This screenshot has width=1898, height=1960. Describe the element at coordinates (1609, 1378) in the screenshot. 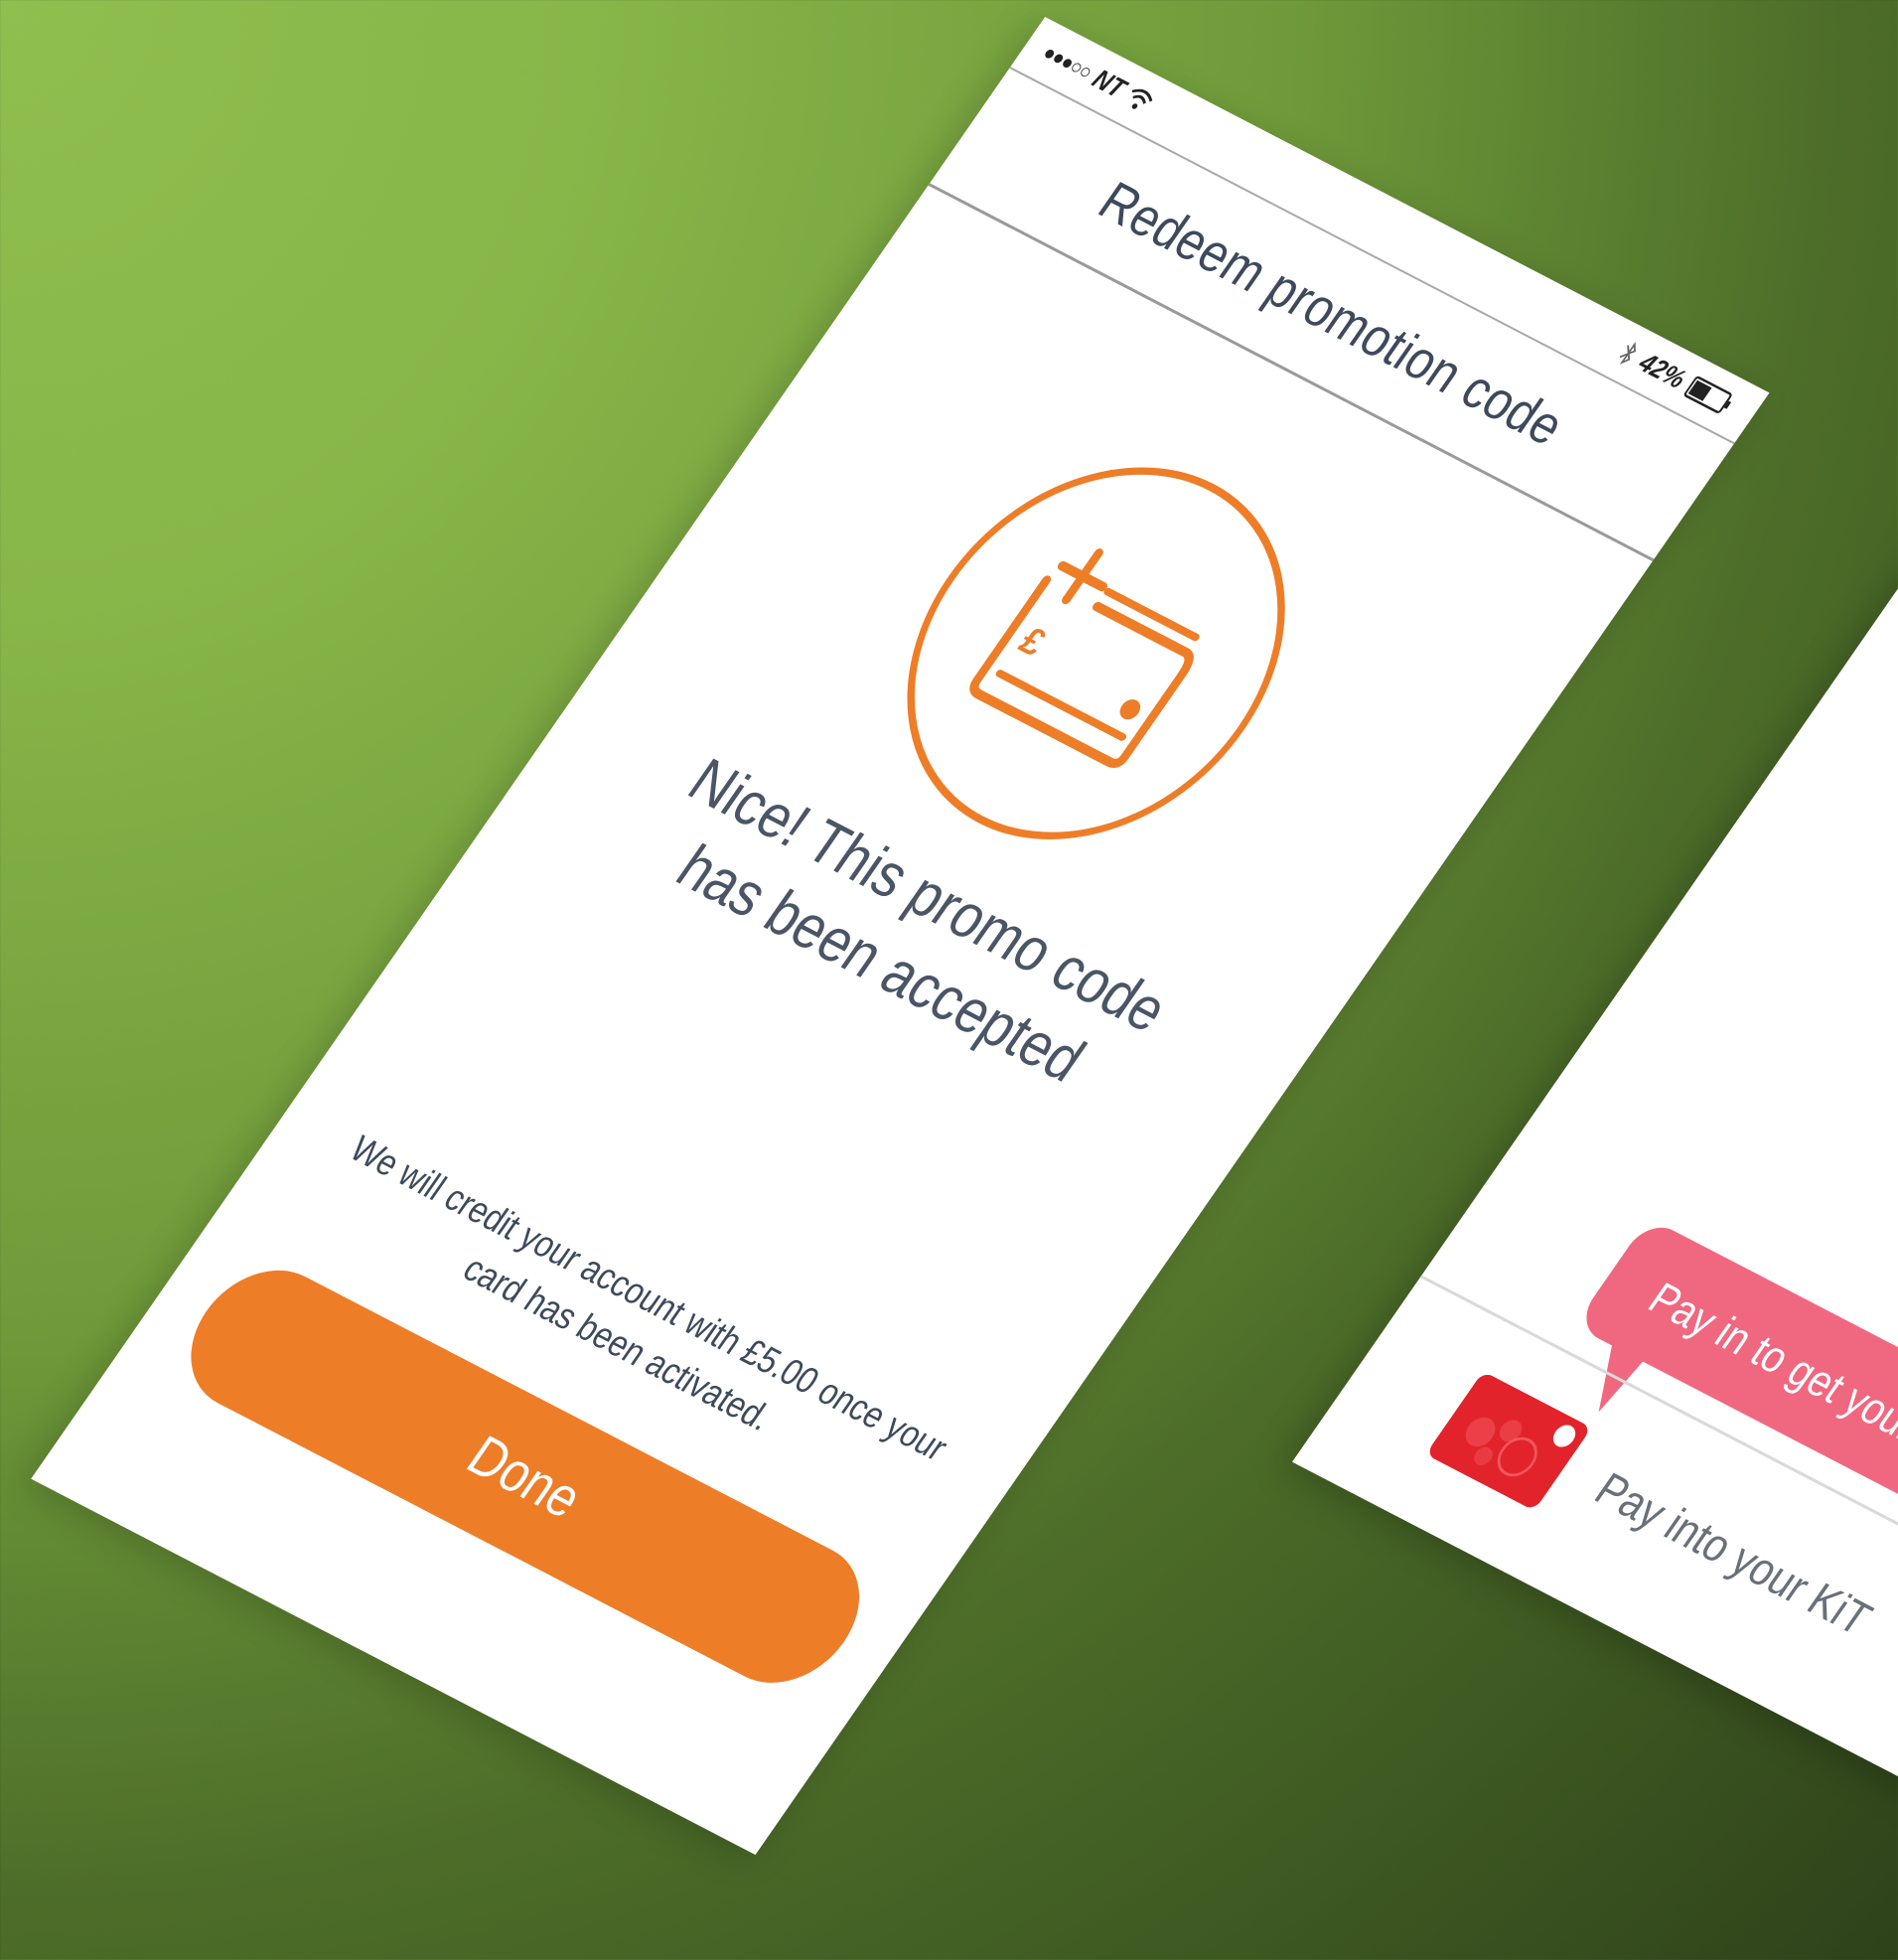

I see `tooltip-tail` at that location.